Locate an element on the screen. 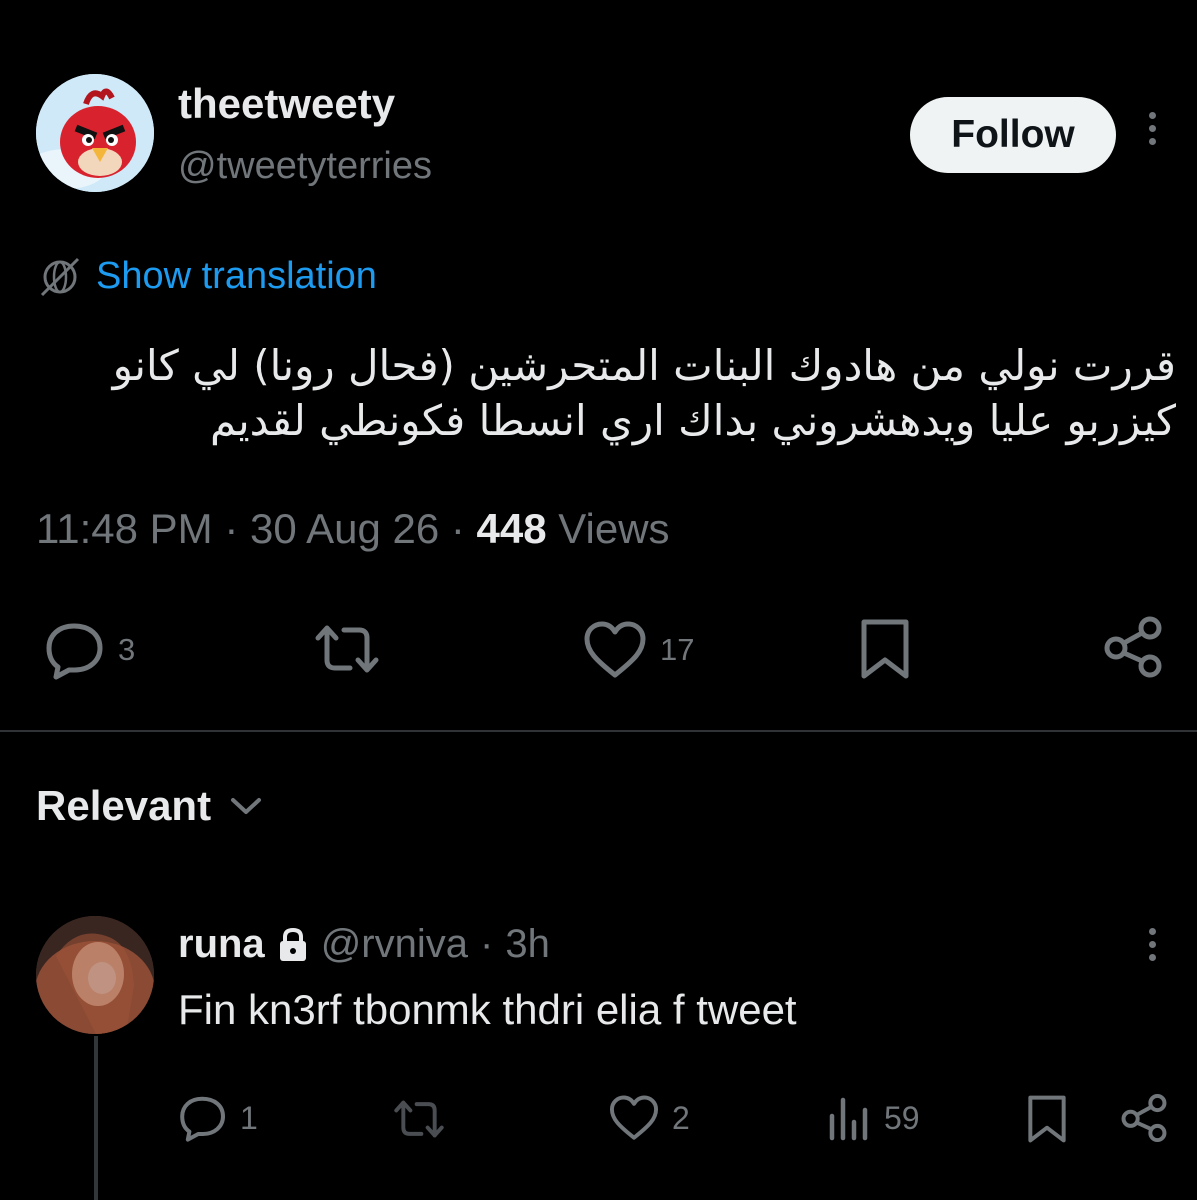  bookmark-button is located at coordinates (885, 649).